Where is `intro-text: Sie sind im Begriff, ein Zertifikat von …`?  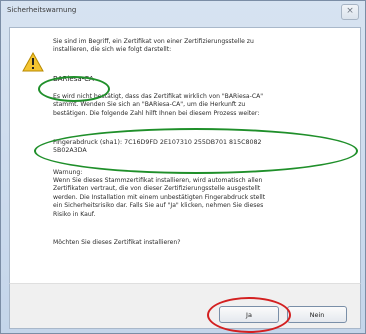 intro-text: Sie sind im Begriff, ein Zertifikat von … is located at coordinates (153, 46).